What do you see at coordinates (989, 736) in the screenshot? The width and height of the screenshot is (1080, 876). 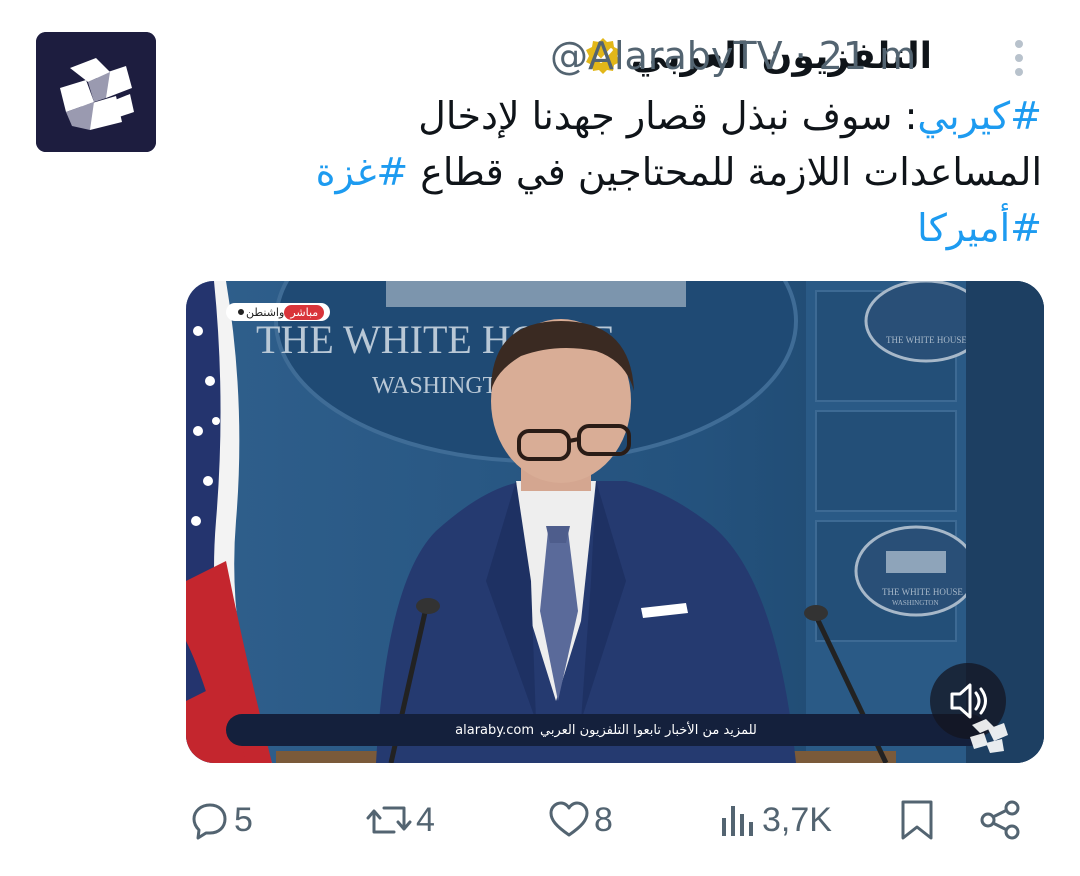 I see `channel-watermark-logo` at bounding box center [989, 736].